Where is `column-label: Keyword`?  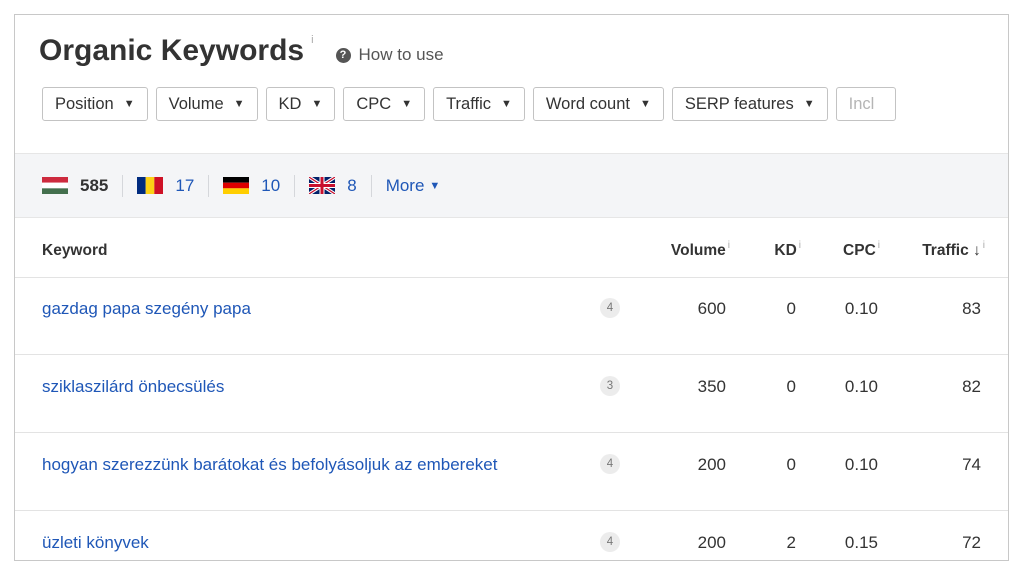 column-label: Keyword is located at coordinates (75, 250).